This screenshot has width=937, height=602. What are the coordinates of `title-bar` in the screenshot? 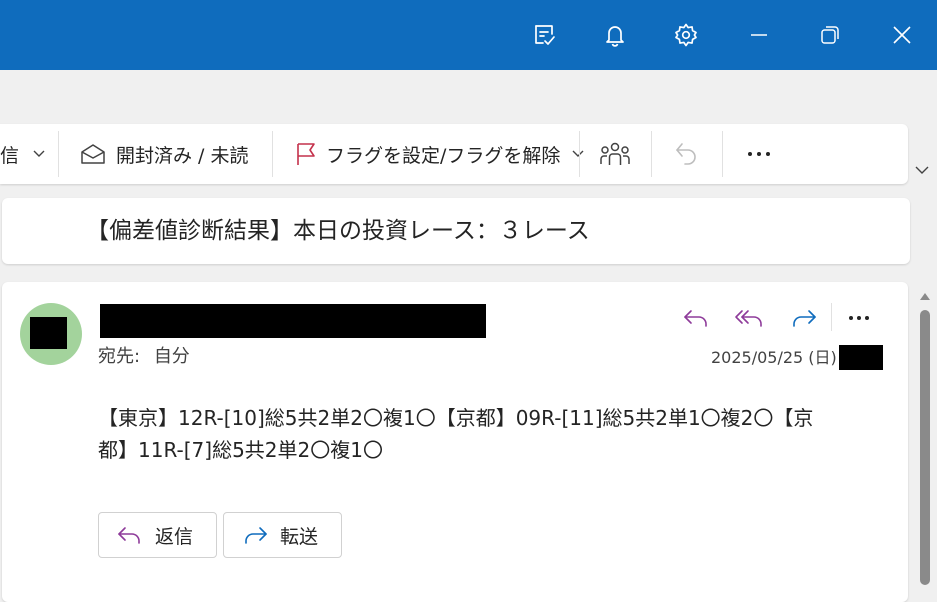 It's located at (468, 35).